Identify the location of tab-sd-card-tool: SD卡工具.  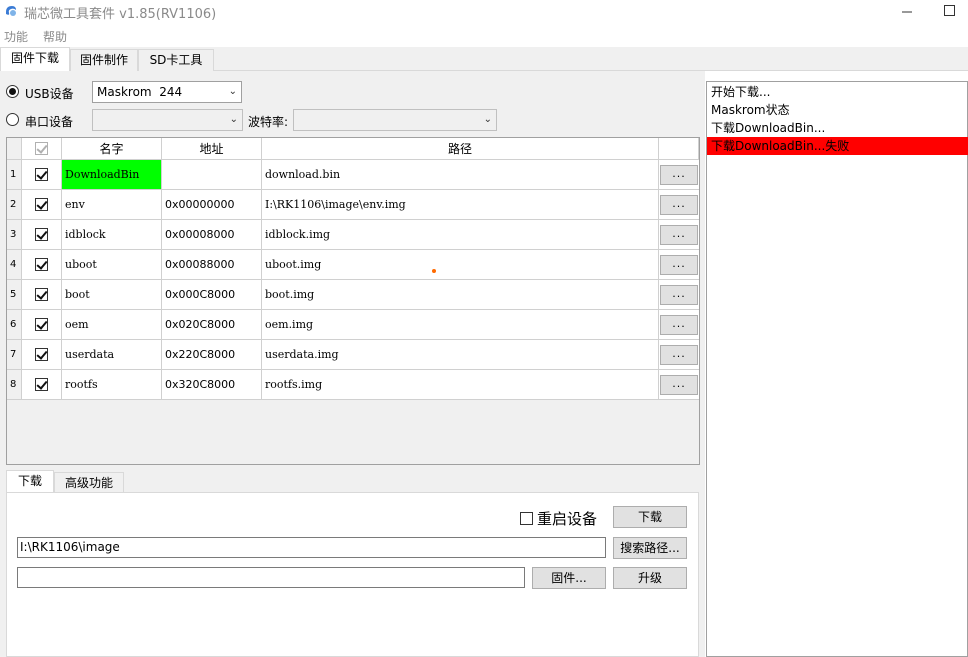
(176, 60).